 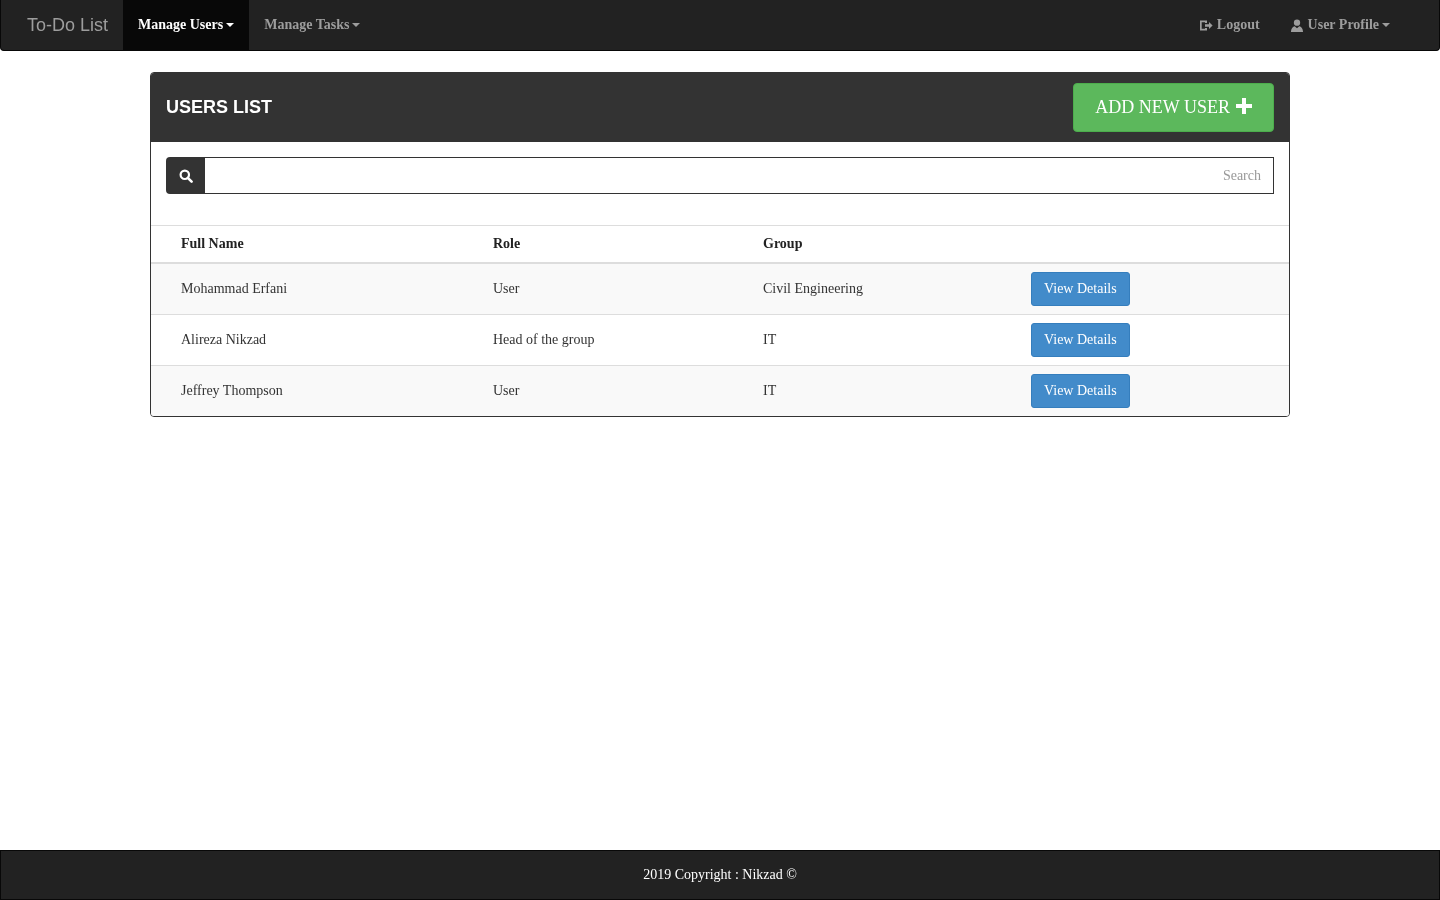 I want to click on search-icon, so click(x=185, y=175).